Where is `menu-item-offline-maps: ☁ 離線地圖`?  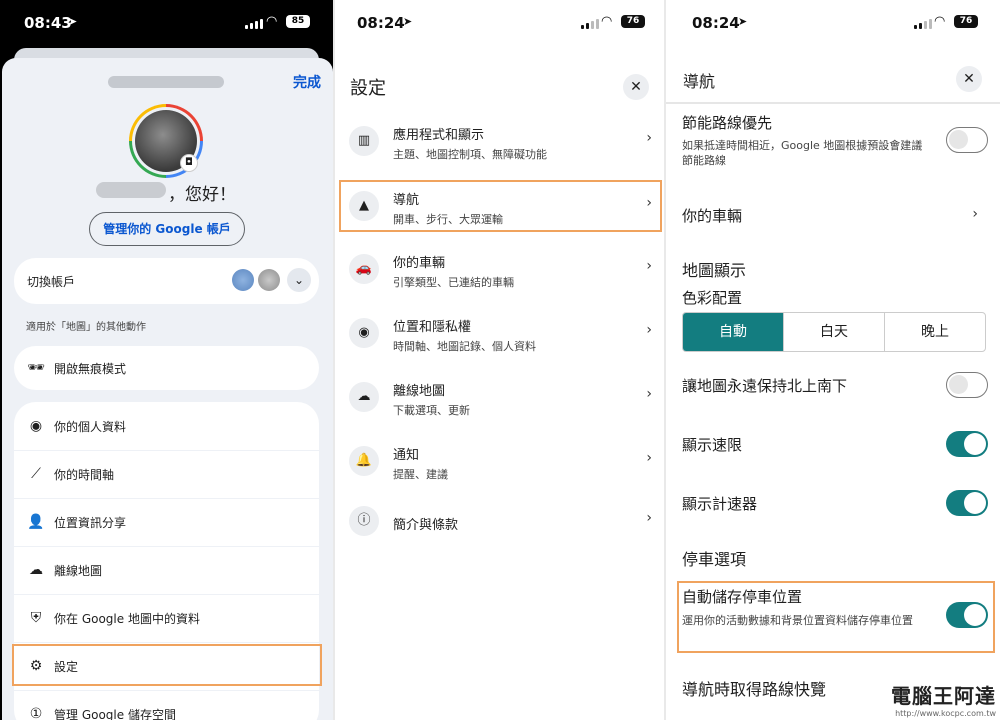 menu-item-offline-maps: ☁ 離線地圖 is located at coordinates (166, 570).